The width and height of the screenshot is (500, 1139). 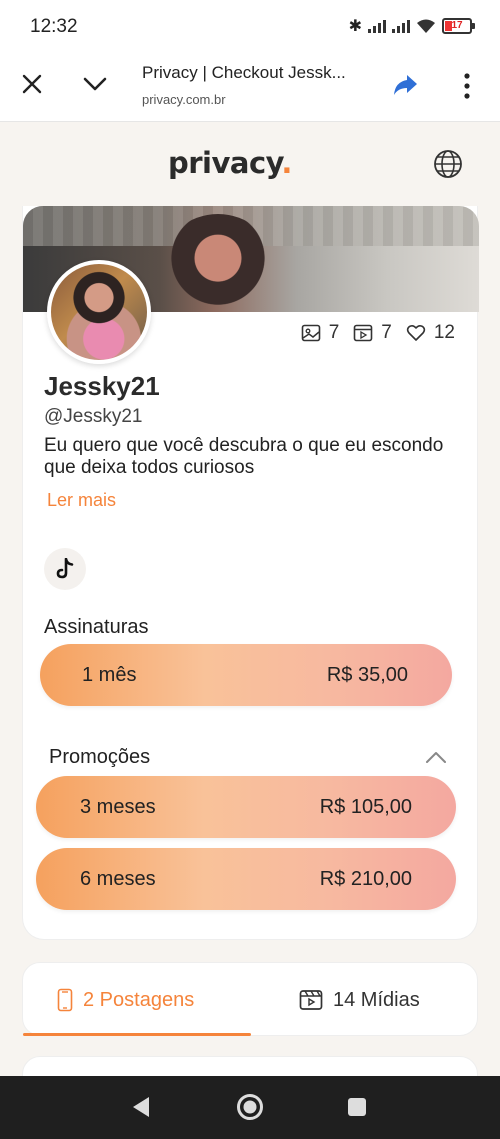 What do you see at coordinates (118, 806) in the screenshot?
I see `plan-label: 3 meses` at bounding box center [118, 806].